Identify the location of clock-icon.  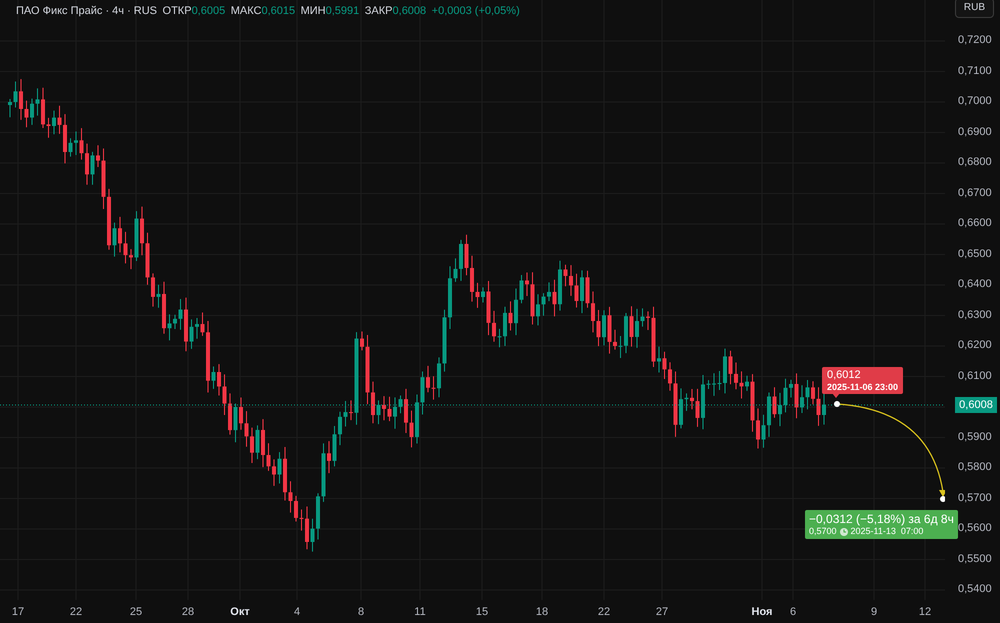
(844, 532).